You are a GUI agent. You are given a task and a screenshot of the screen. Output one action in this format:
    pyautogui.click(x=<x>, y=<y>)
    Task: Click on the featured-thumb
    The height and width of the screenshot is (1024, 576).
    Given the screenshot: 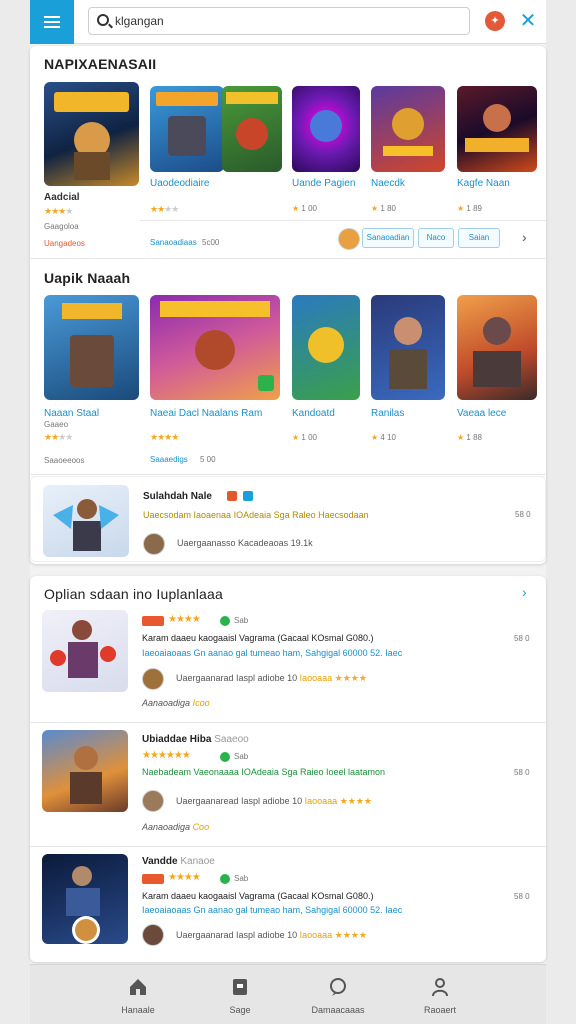 What is the action you would take?
    pyautogui.click(x=86, y=521)
    